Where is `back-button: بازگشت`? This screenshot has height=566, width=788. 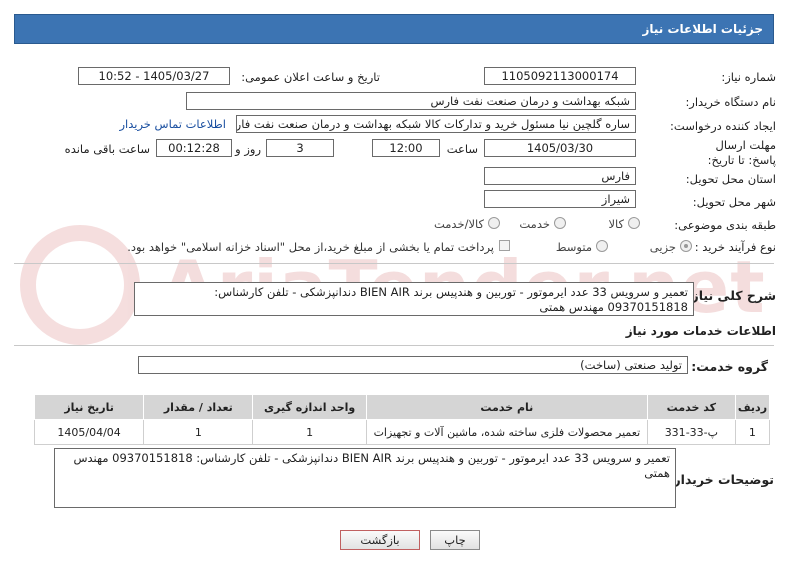
back-button: بازگشت is located at coordinates (380, 540).